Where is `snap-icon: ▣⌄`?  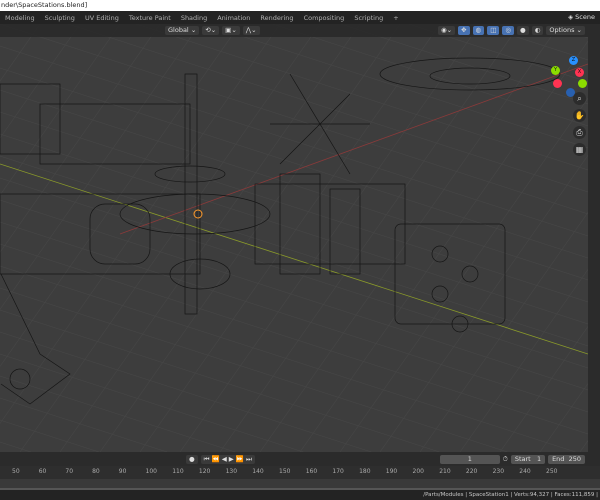
snap-icon: ▣⌄ is located at coordinates (231, 30).